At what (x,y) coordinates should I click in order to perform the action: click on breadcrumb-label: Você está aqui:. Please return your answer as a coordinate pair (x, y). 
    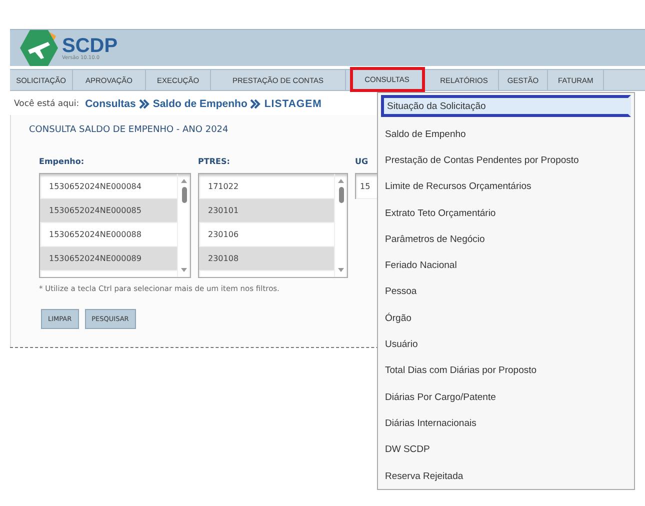
    Looking at the image, I should click on (47, 104).